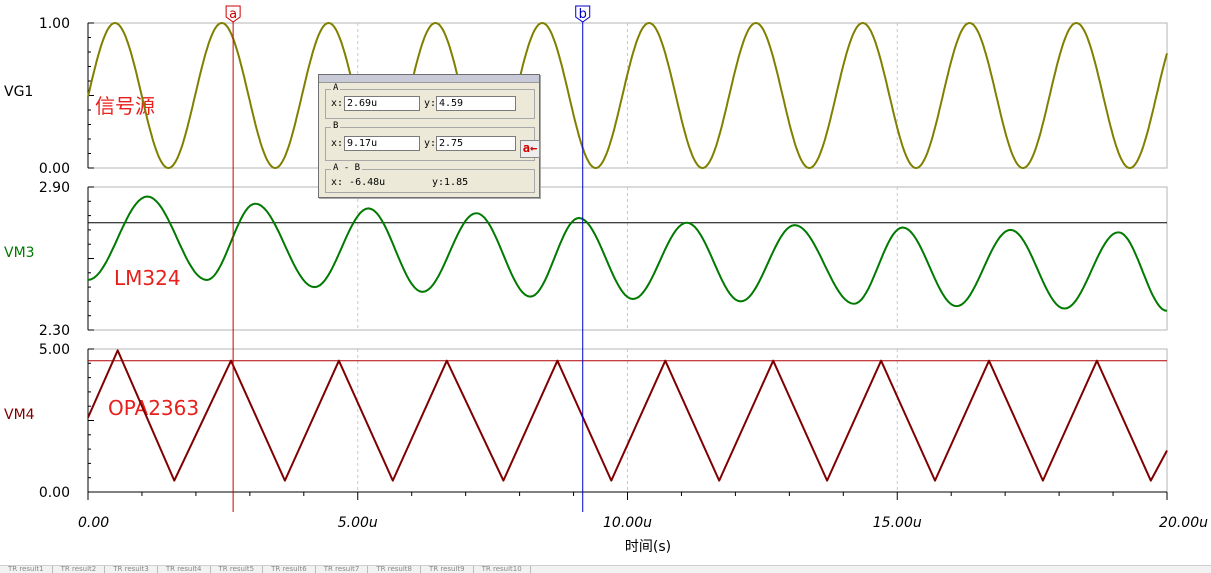  Describe the element at coordinates (336, 126) in the screenshot. I see `cursor-b-group-label: B` at that location.